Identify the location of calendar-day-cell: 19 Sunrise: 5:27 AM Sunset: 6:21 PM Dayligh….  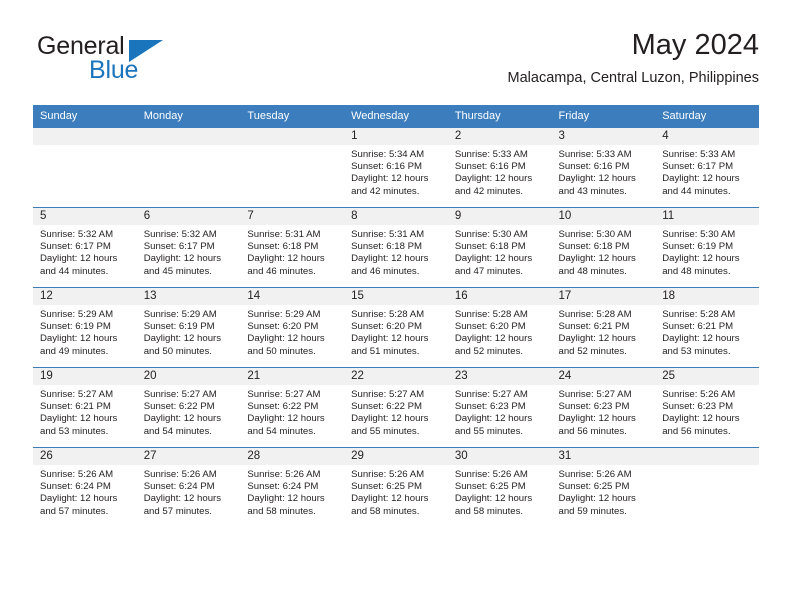
(85, 407).